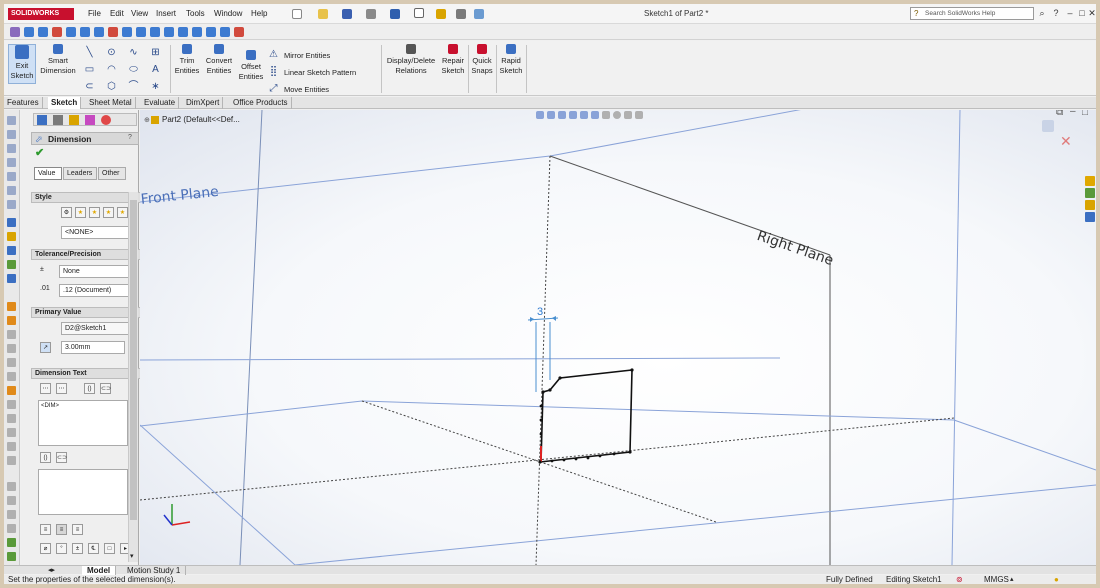  Describe the element at coordinates (23, 103) in the screenshot. I see `tab-features: Features` at that location.